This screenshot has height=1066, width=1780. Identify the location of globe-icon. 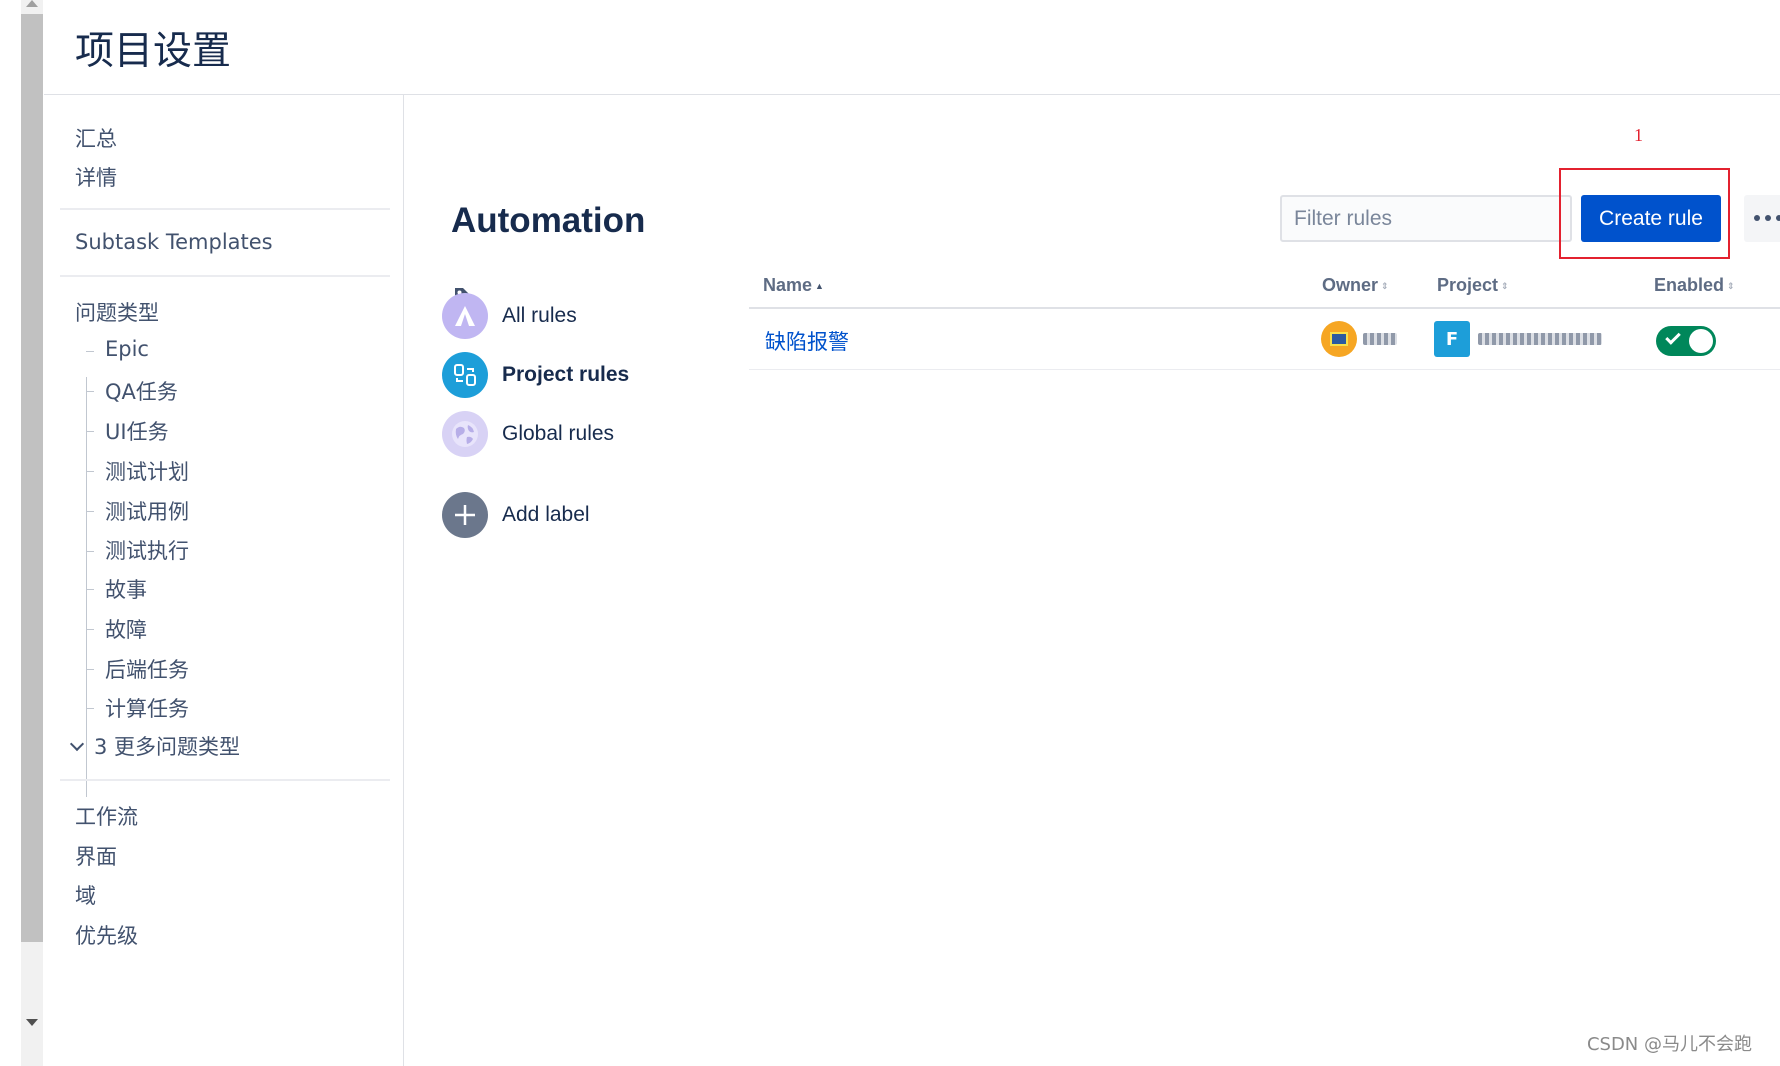
(465, 434).